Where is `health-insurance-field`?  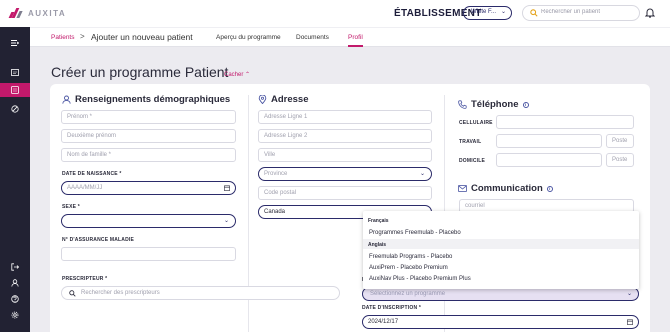
health-insurance-field is located at coordinates (148, 254).